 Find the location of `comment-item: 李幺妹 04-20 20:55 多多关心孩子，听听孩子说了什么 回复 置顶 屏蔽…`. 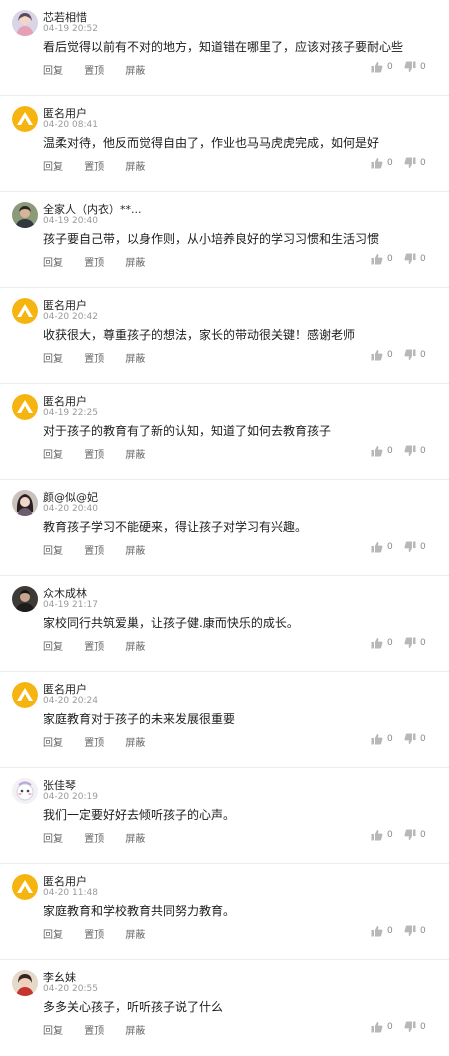

comment-item: 李幺妹 04-20 20:55 多多关心孩子，听听孩子说了什么 回复 置顶 屏蔽… is located at coordinates (224, 1008).